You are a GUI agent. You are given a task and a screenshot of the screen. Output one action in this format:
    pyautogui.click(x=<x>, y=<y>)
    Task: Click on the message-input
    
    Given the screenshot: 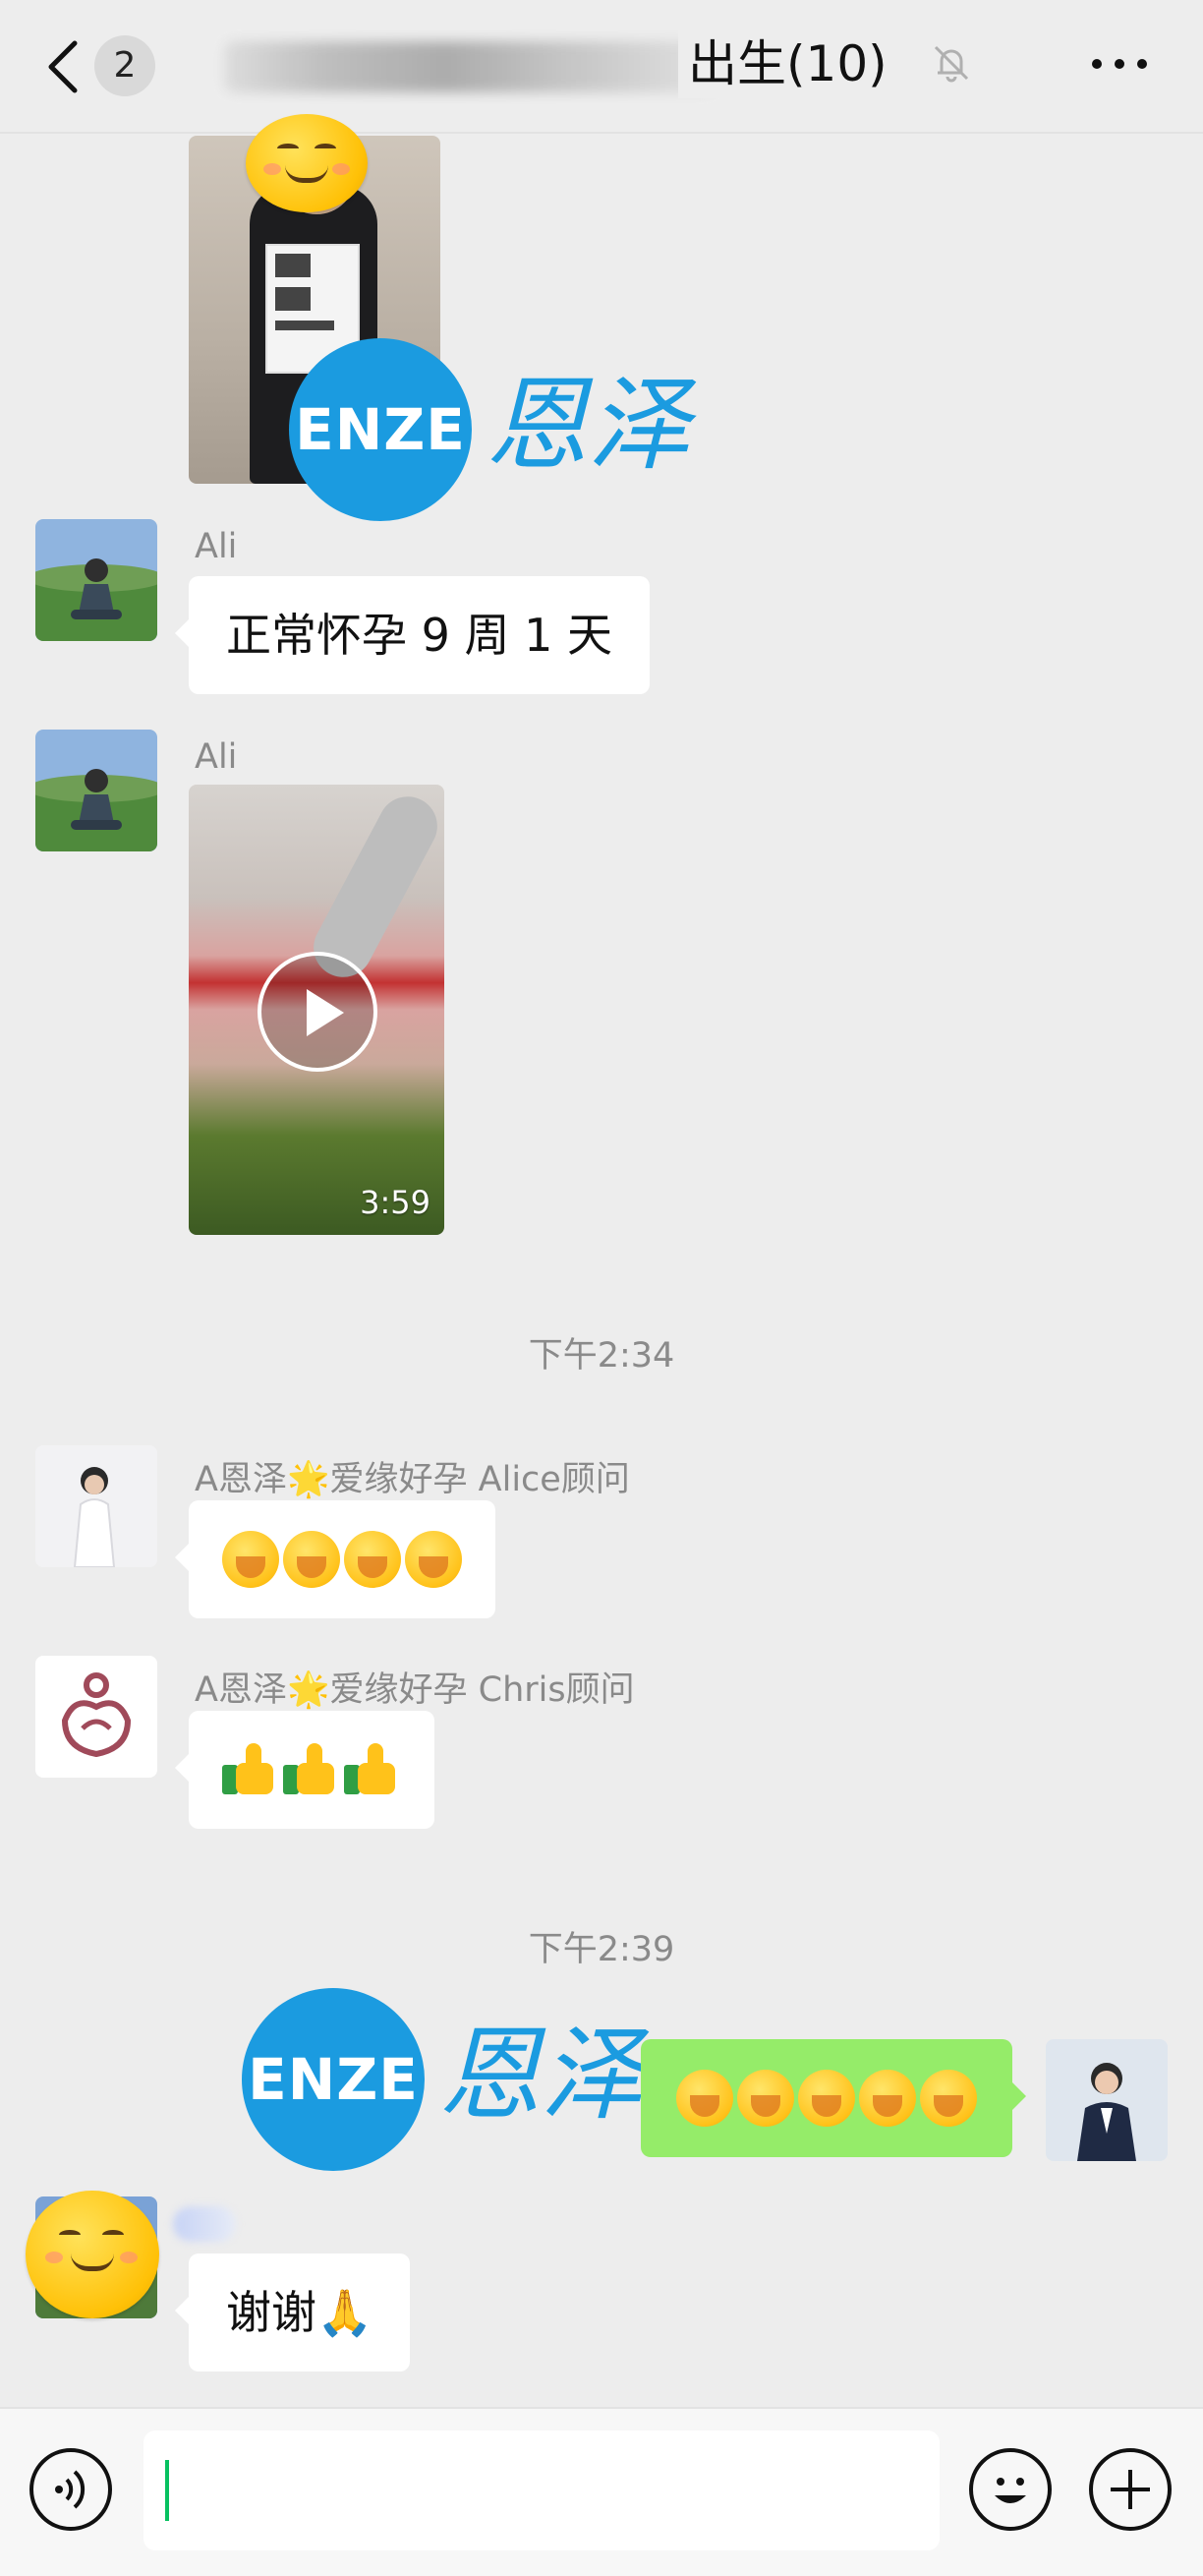 What is the action you would take?
    pyautogui.click(x=541, y=2490)
    